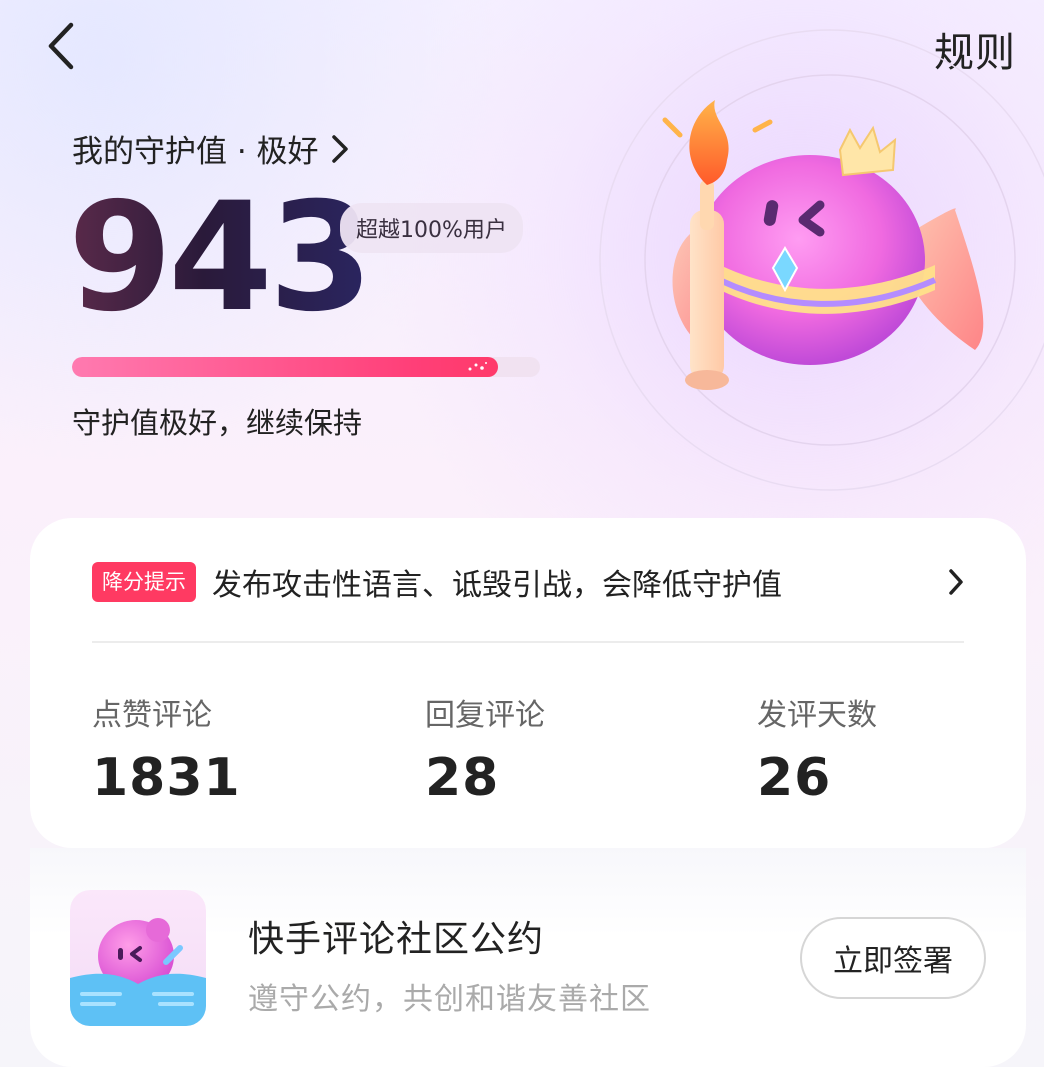  Describe the element at coordinates (396, 939) in the screenshot. I see `convention-title: 快手评论社区公约` at that location.